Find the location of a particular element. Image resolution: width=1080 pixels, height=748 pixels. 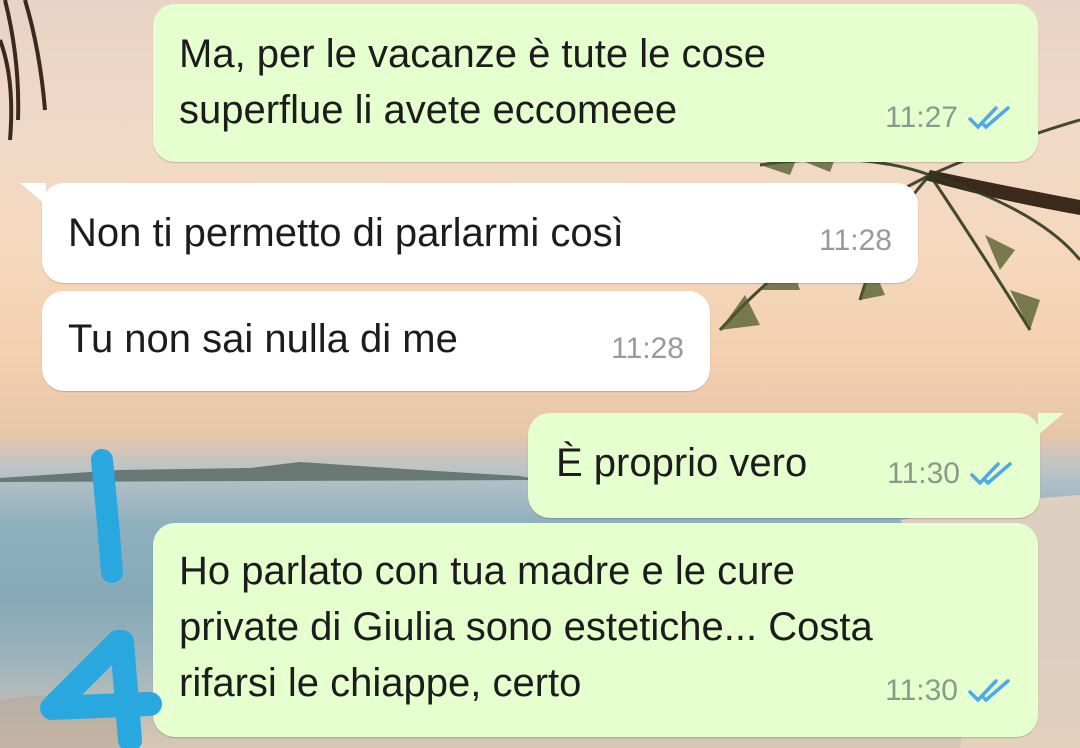

outgoing-bubble-tail is located at coordinates (1051, 424).